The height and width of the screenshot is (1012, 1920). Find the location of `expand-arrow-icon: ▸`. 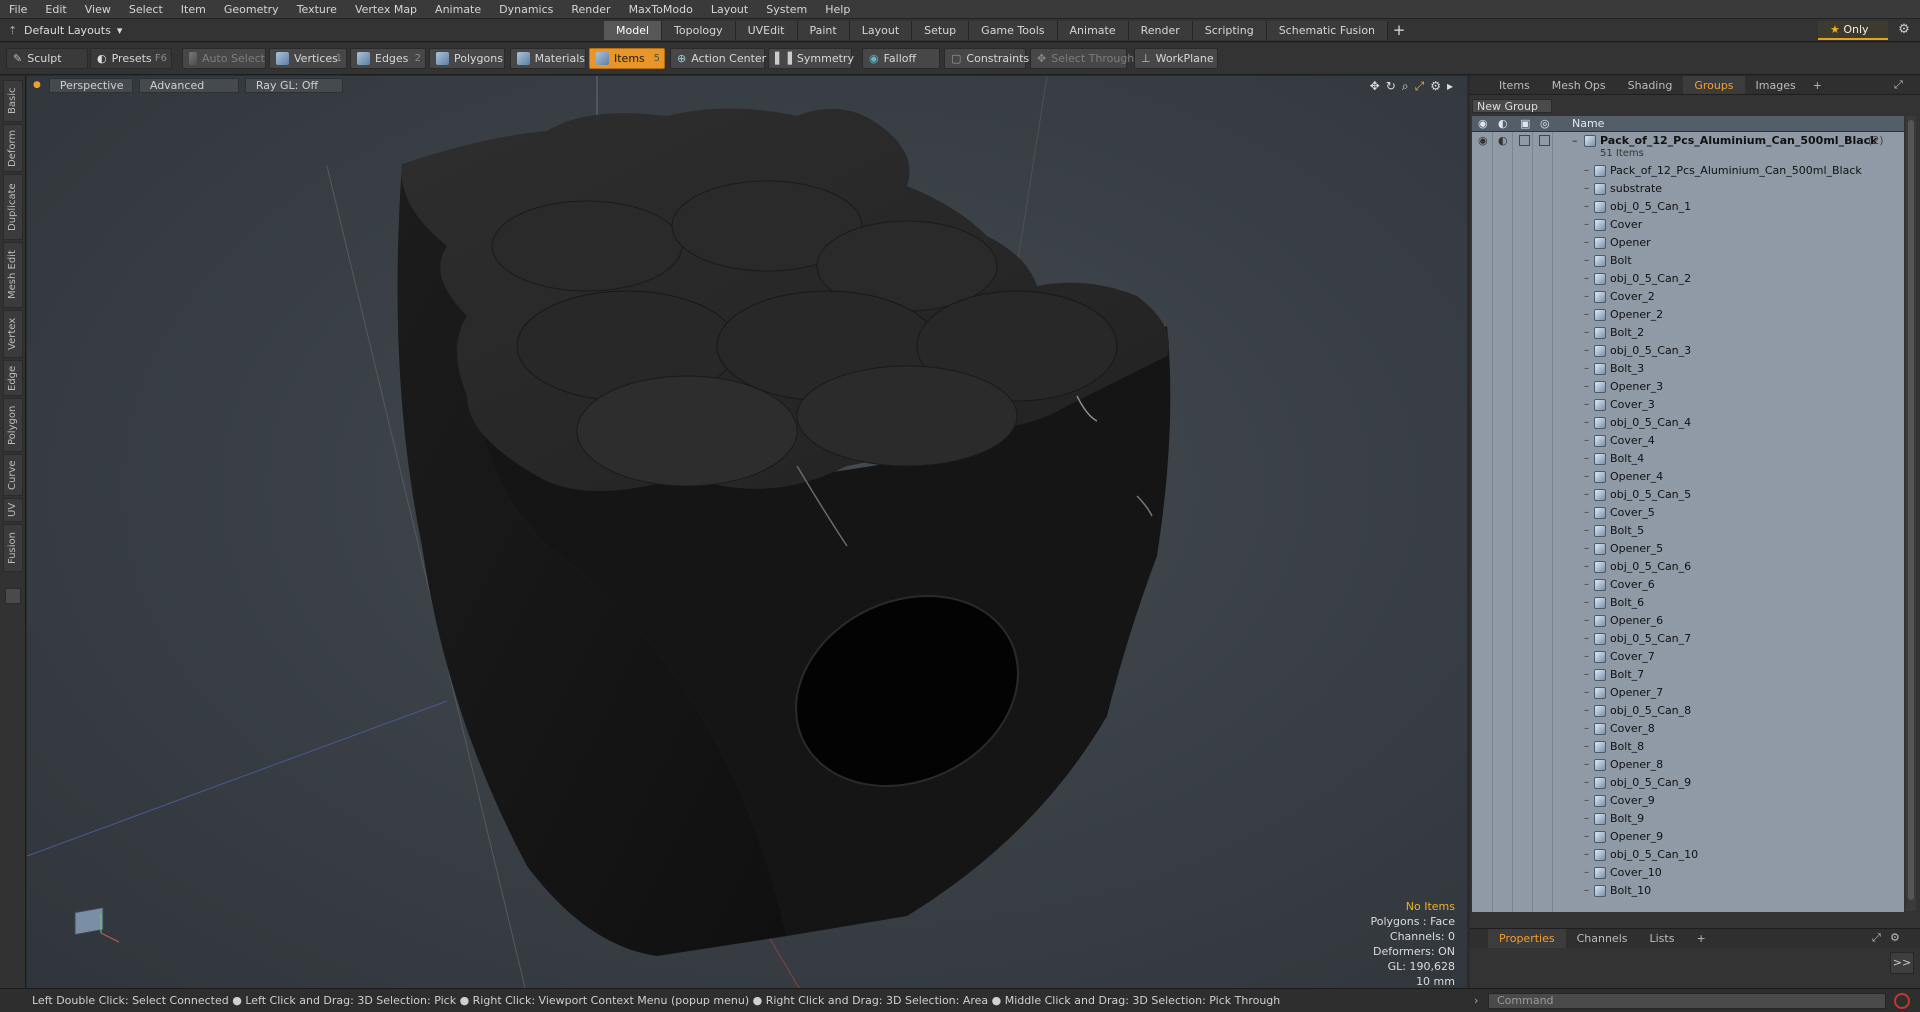

expand-arrow-icon: ▸ is located at coordinates (1450, 86).